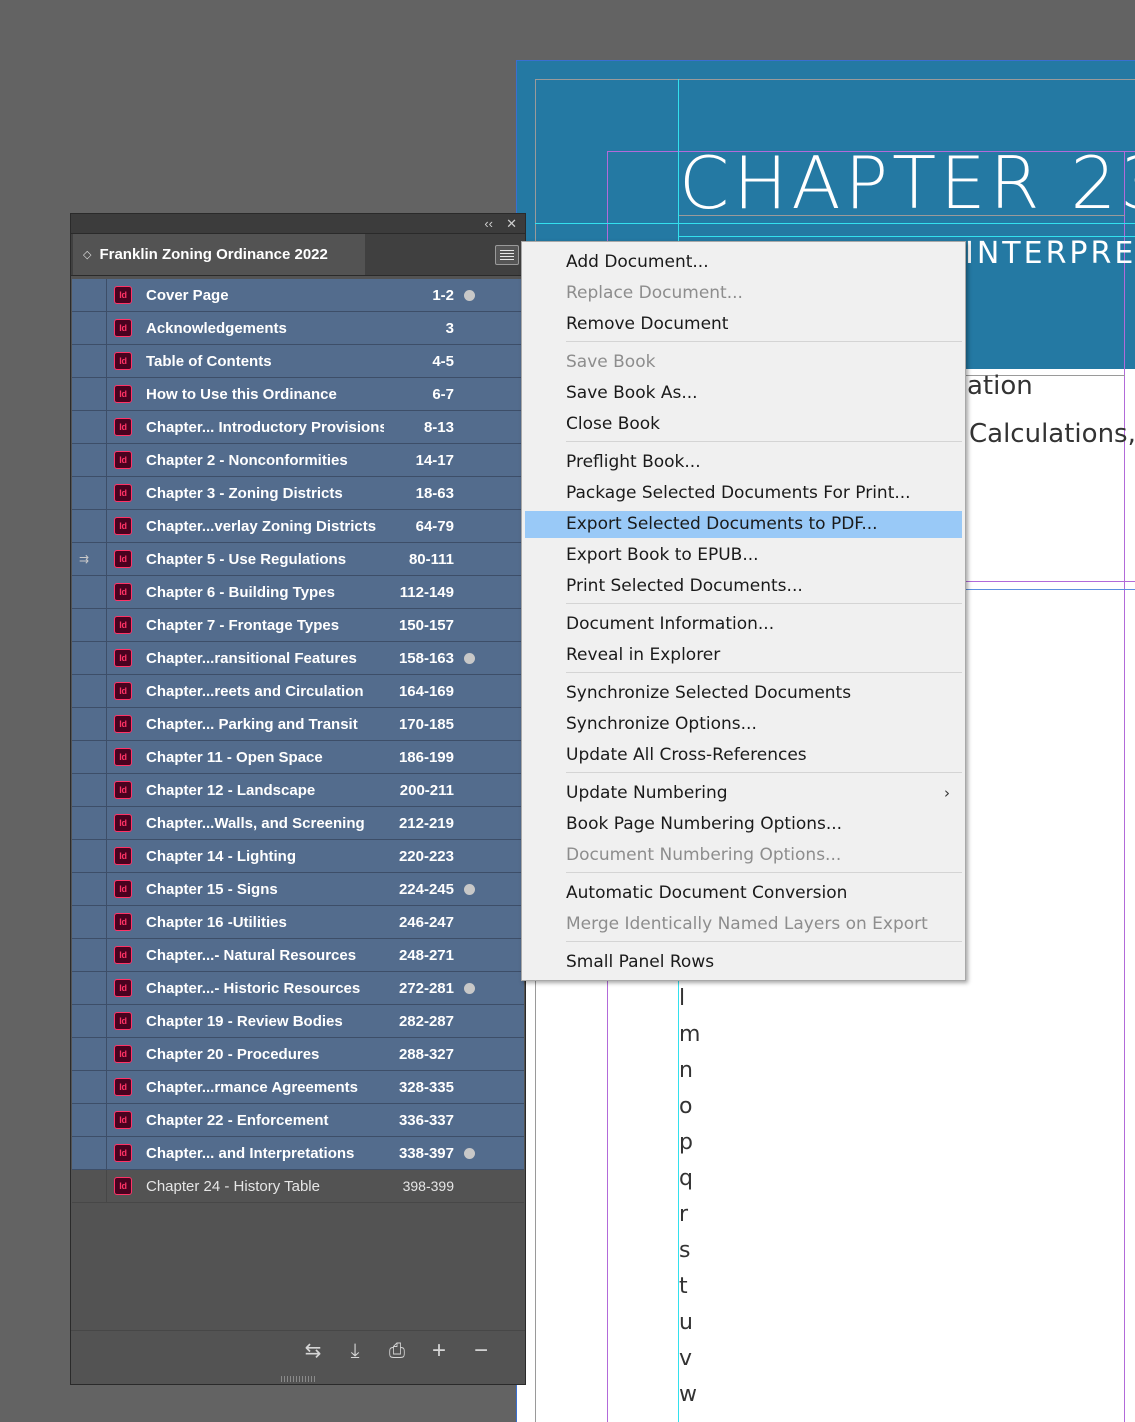  I want to click on document-row: Id Chapter... Parking and Transit 170-185, so click(298, 724).